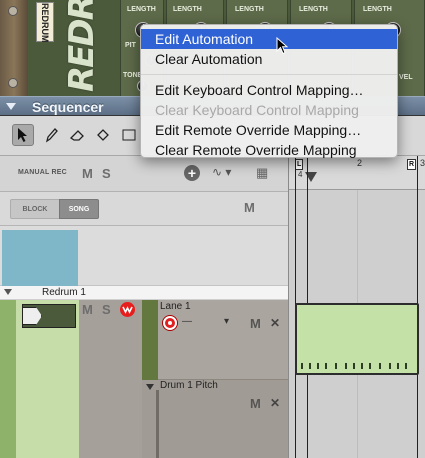 Image resolution: width=425 pixels, height=458 pixels. Describe the element at coordinates (106, 173) in the screenshot. I see `solo-all-button: S` at that location.